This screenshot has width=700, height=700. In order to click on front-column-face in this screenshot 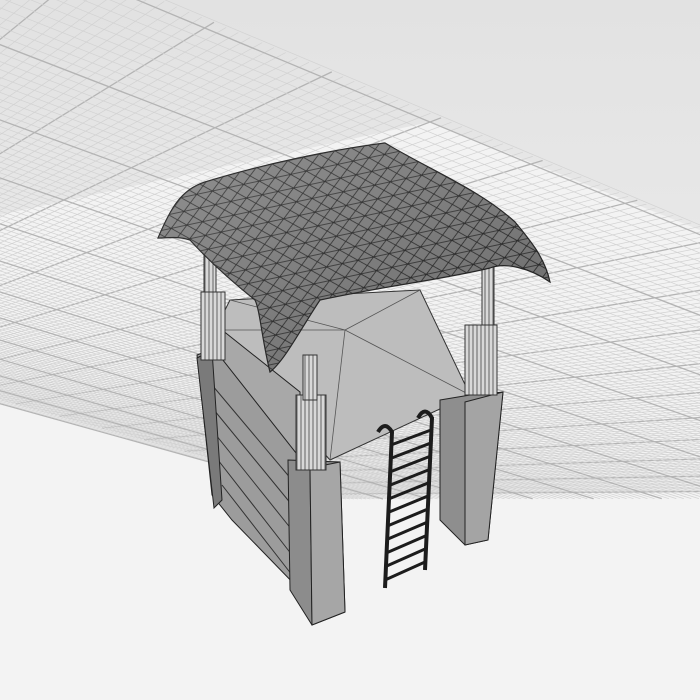, I will do `click(327, 543)`.